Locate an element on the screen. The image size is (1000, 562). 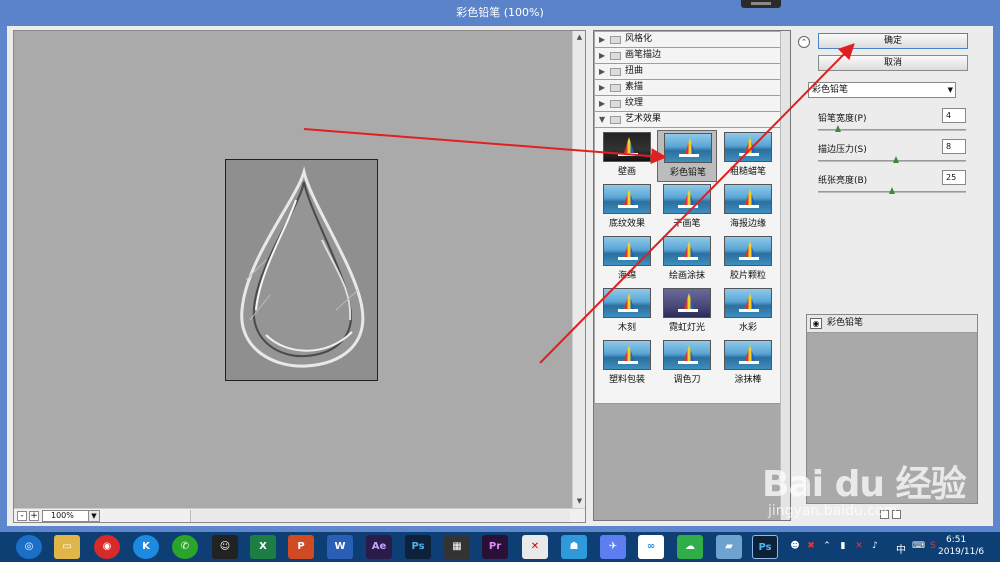
baidu-netdisk-icon: ∞ is located at coordinates (651, 547).